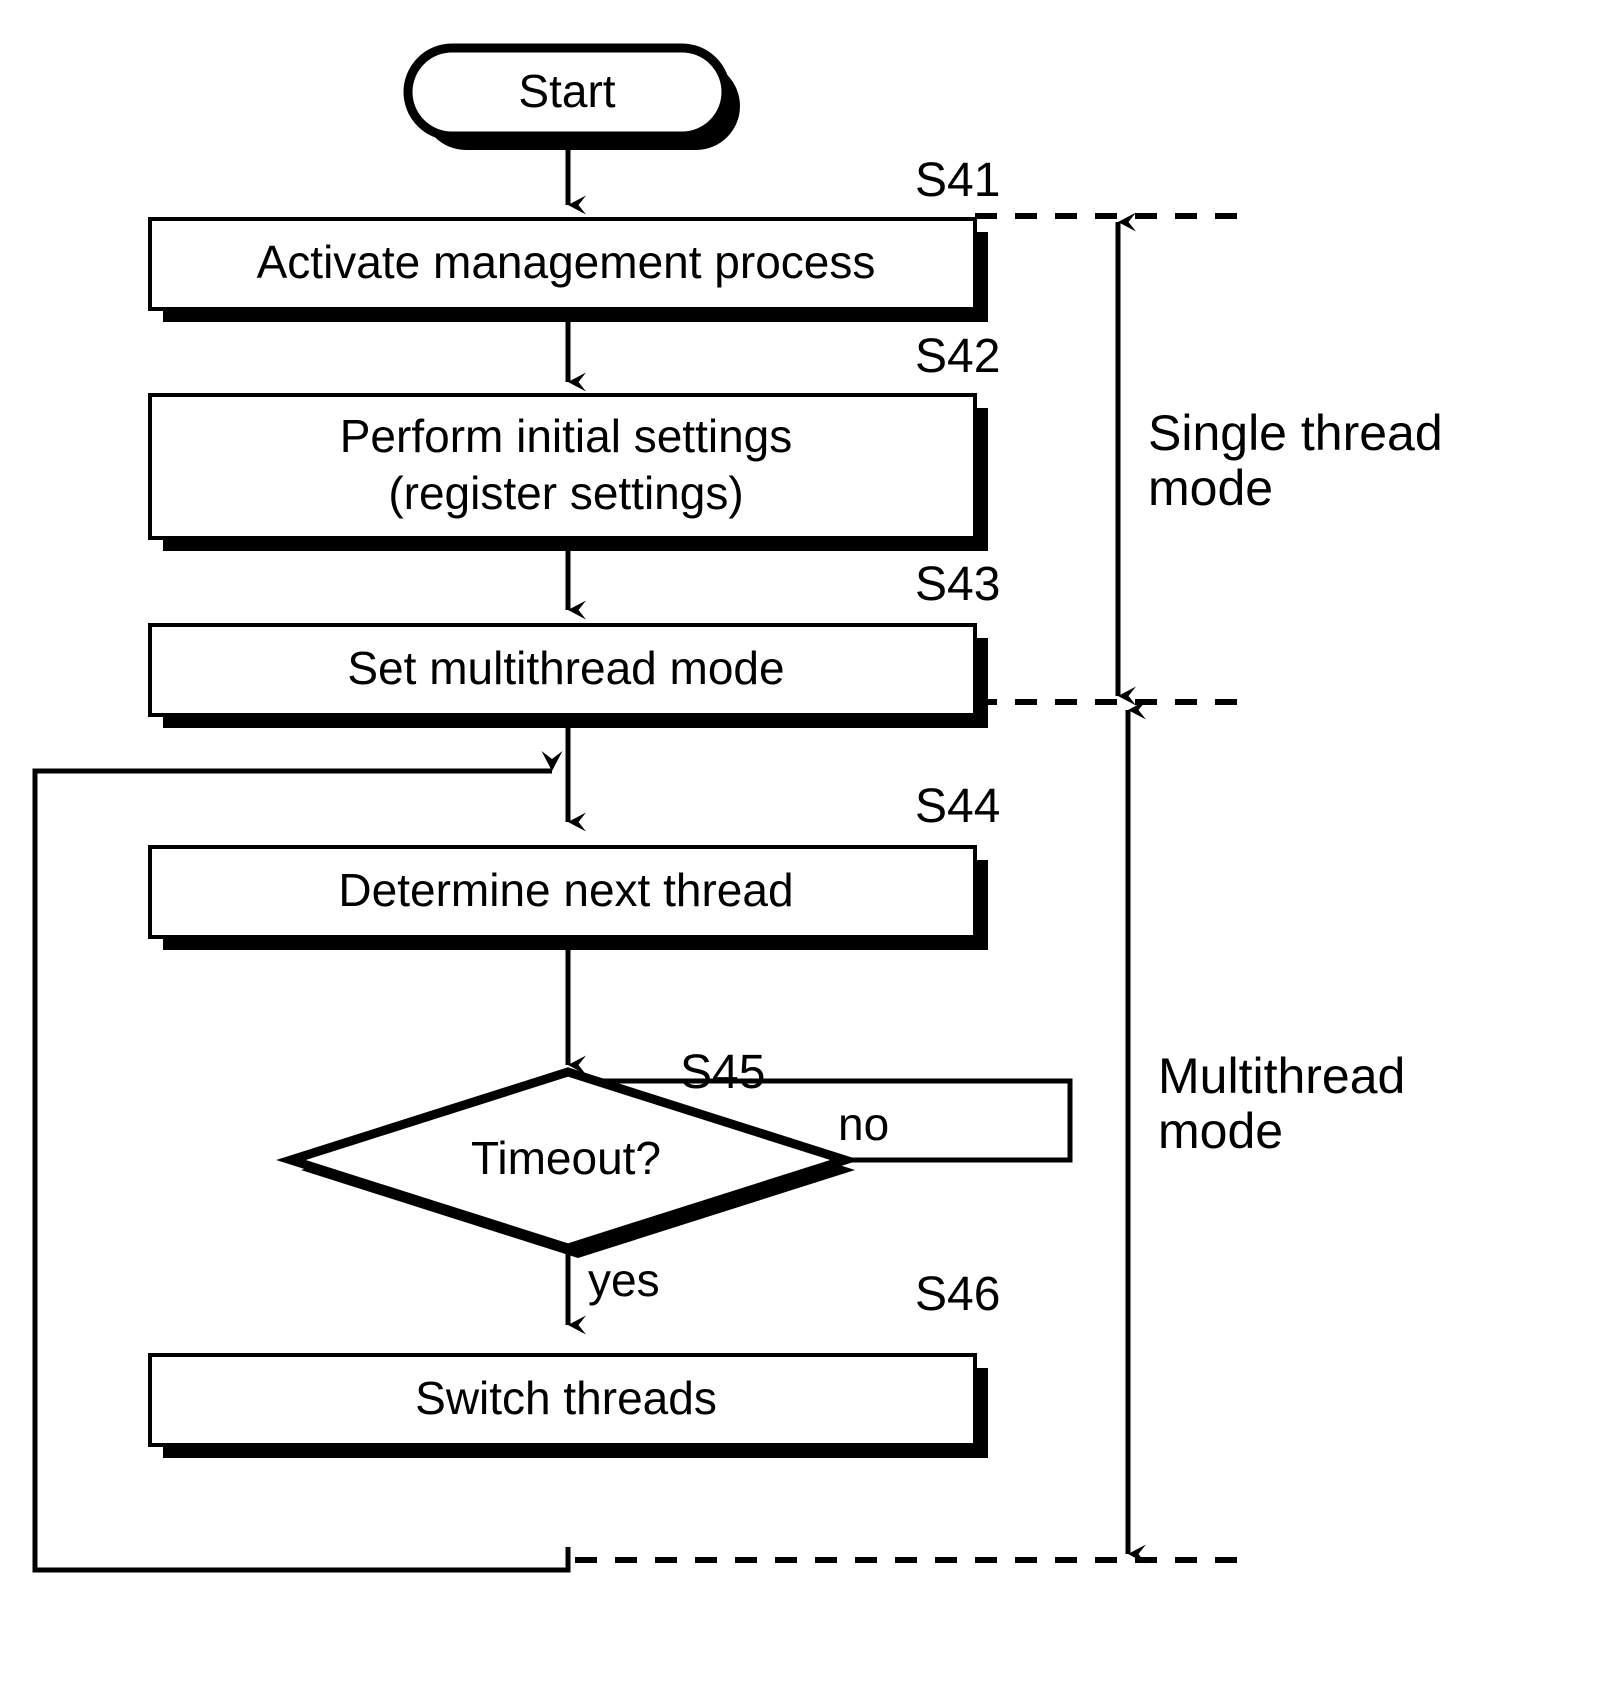 Image resolution: width=1609 pixels, height=1685 pixels. I want to click on mode-label-single-line1: Single thread, so click(1295, 433).